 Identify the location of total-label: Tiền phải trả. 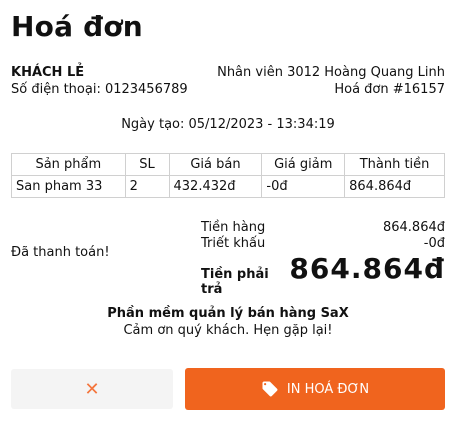
(235, 282).